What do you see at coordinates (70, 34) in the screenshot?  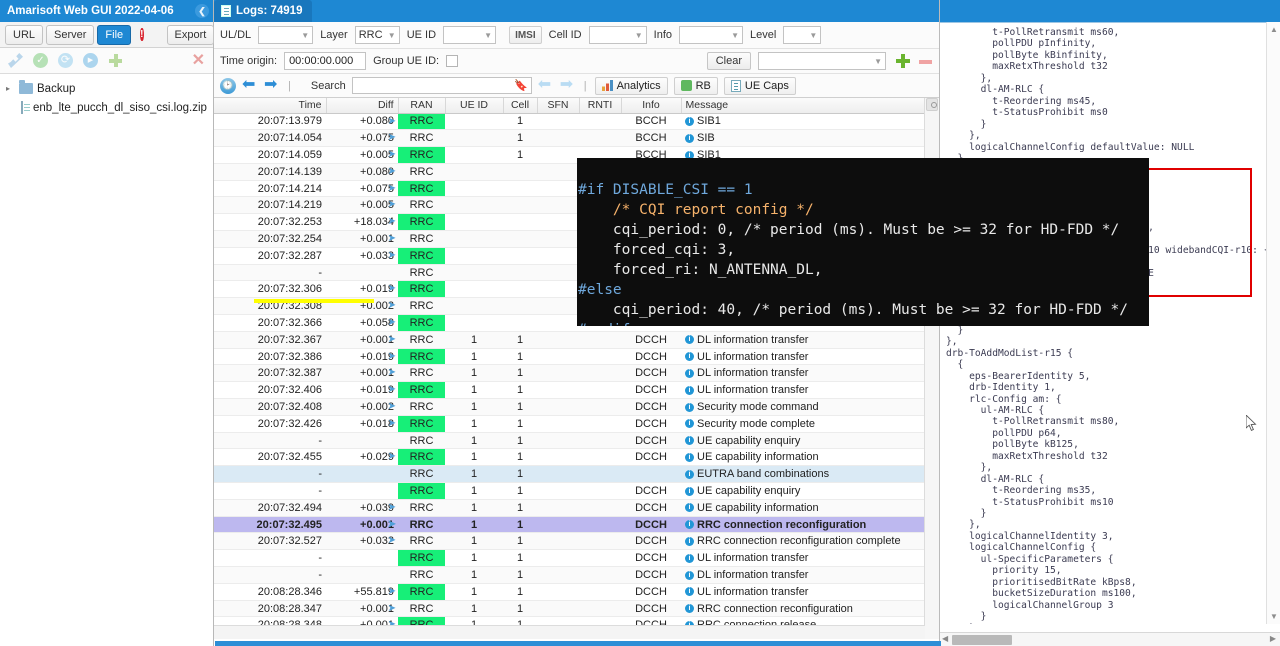 I see `server-button: Server` at bounding box center [70, 34].